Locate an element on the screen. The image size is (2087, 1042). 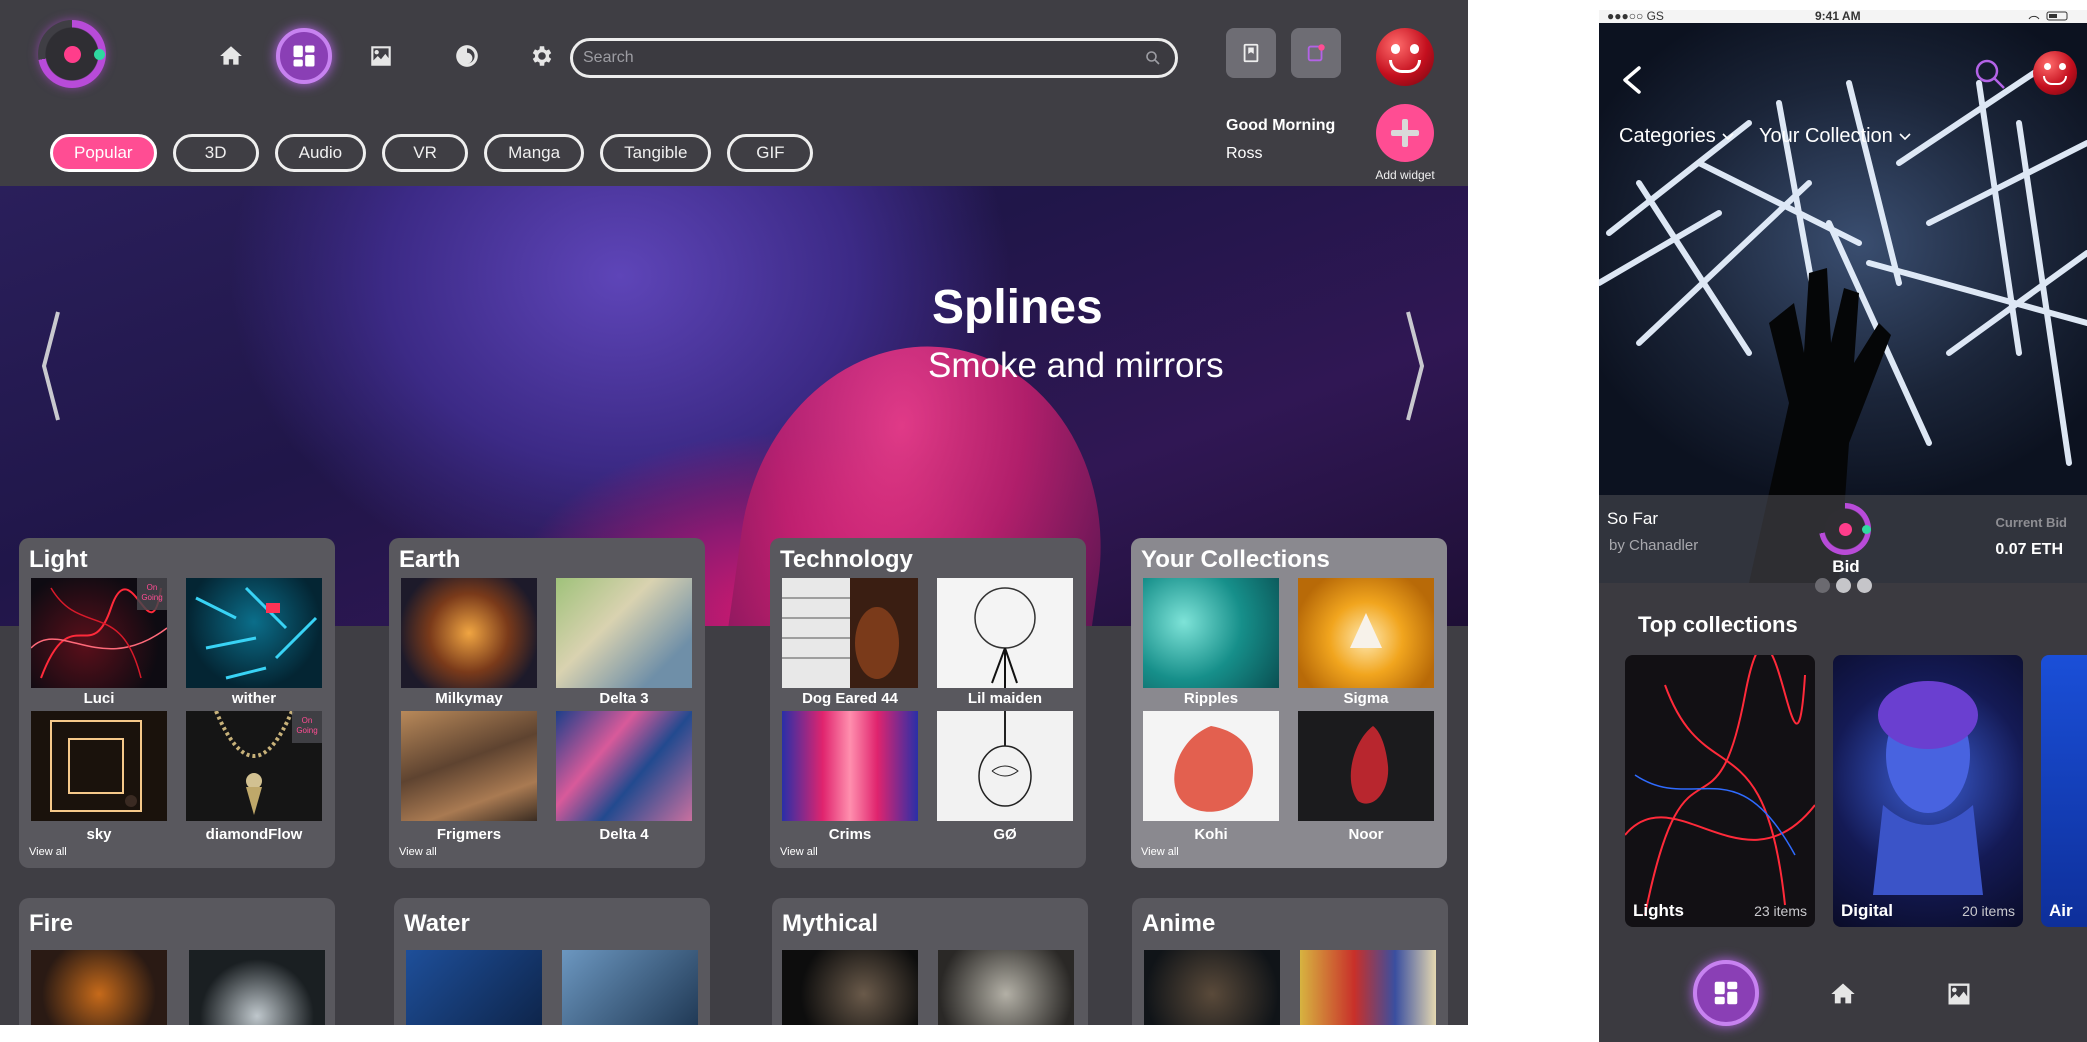
search-bar is located at coordinates (874, 58).